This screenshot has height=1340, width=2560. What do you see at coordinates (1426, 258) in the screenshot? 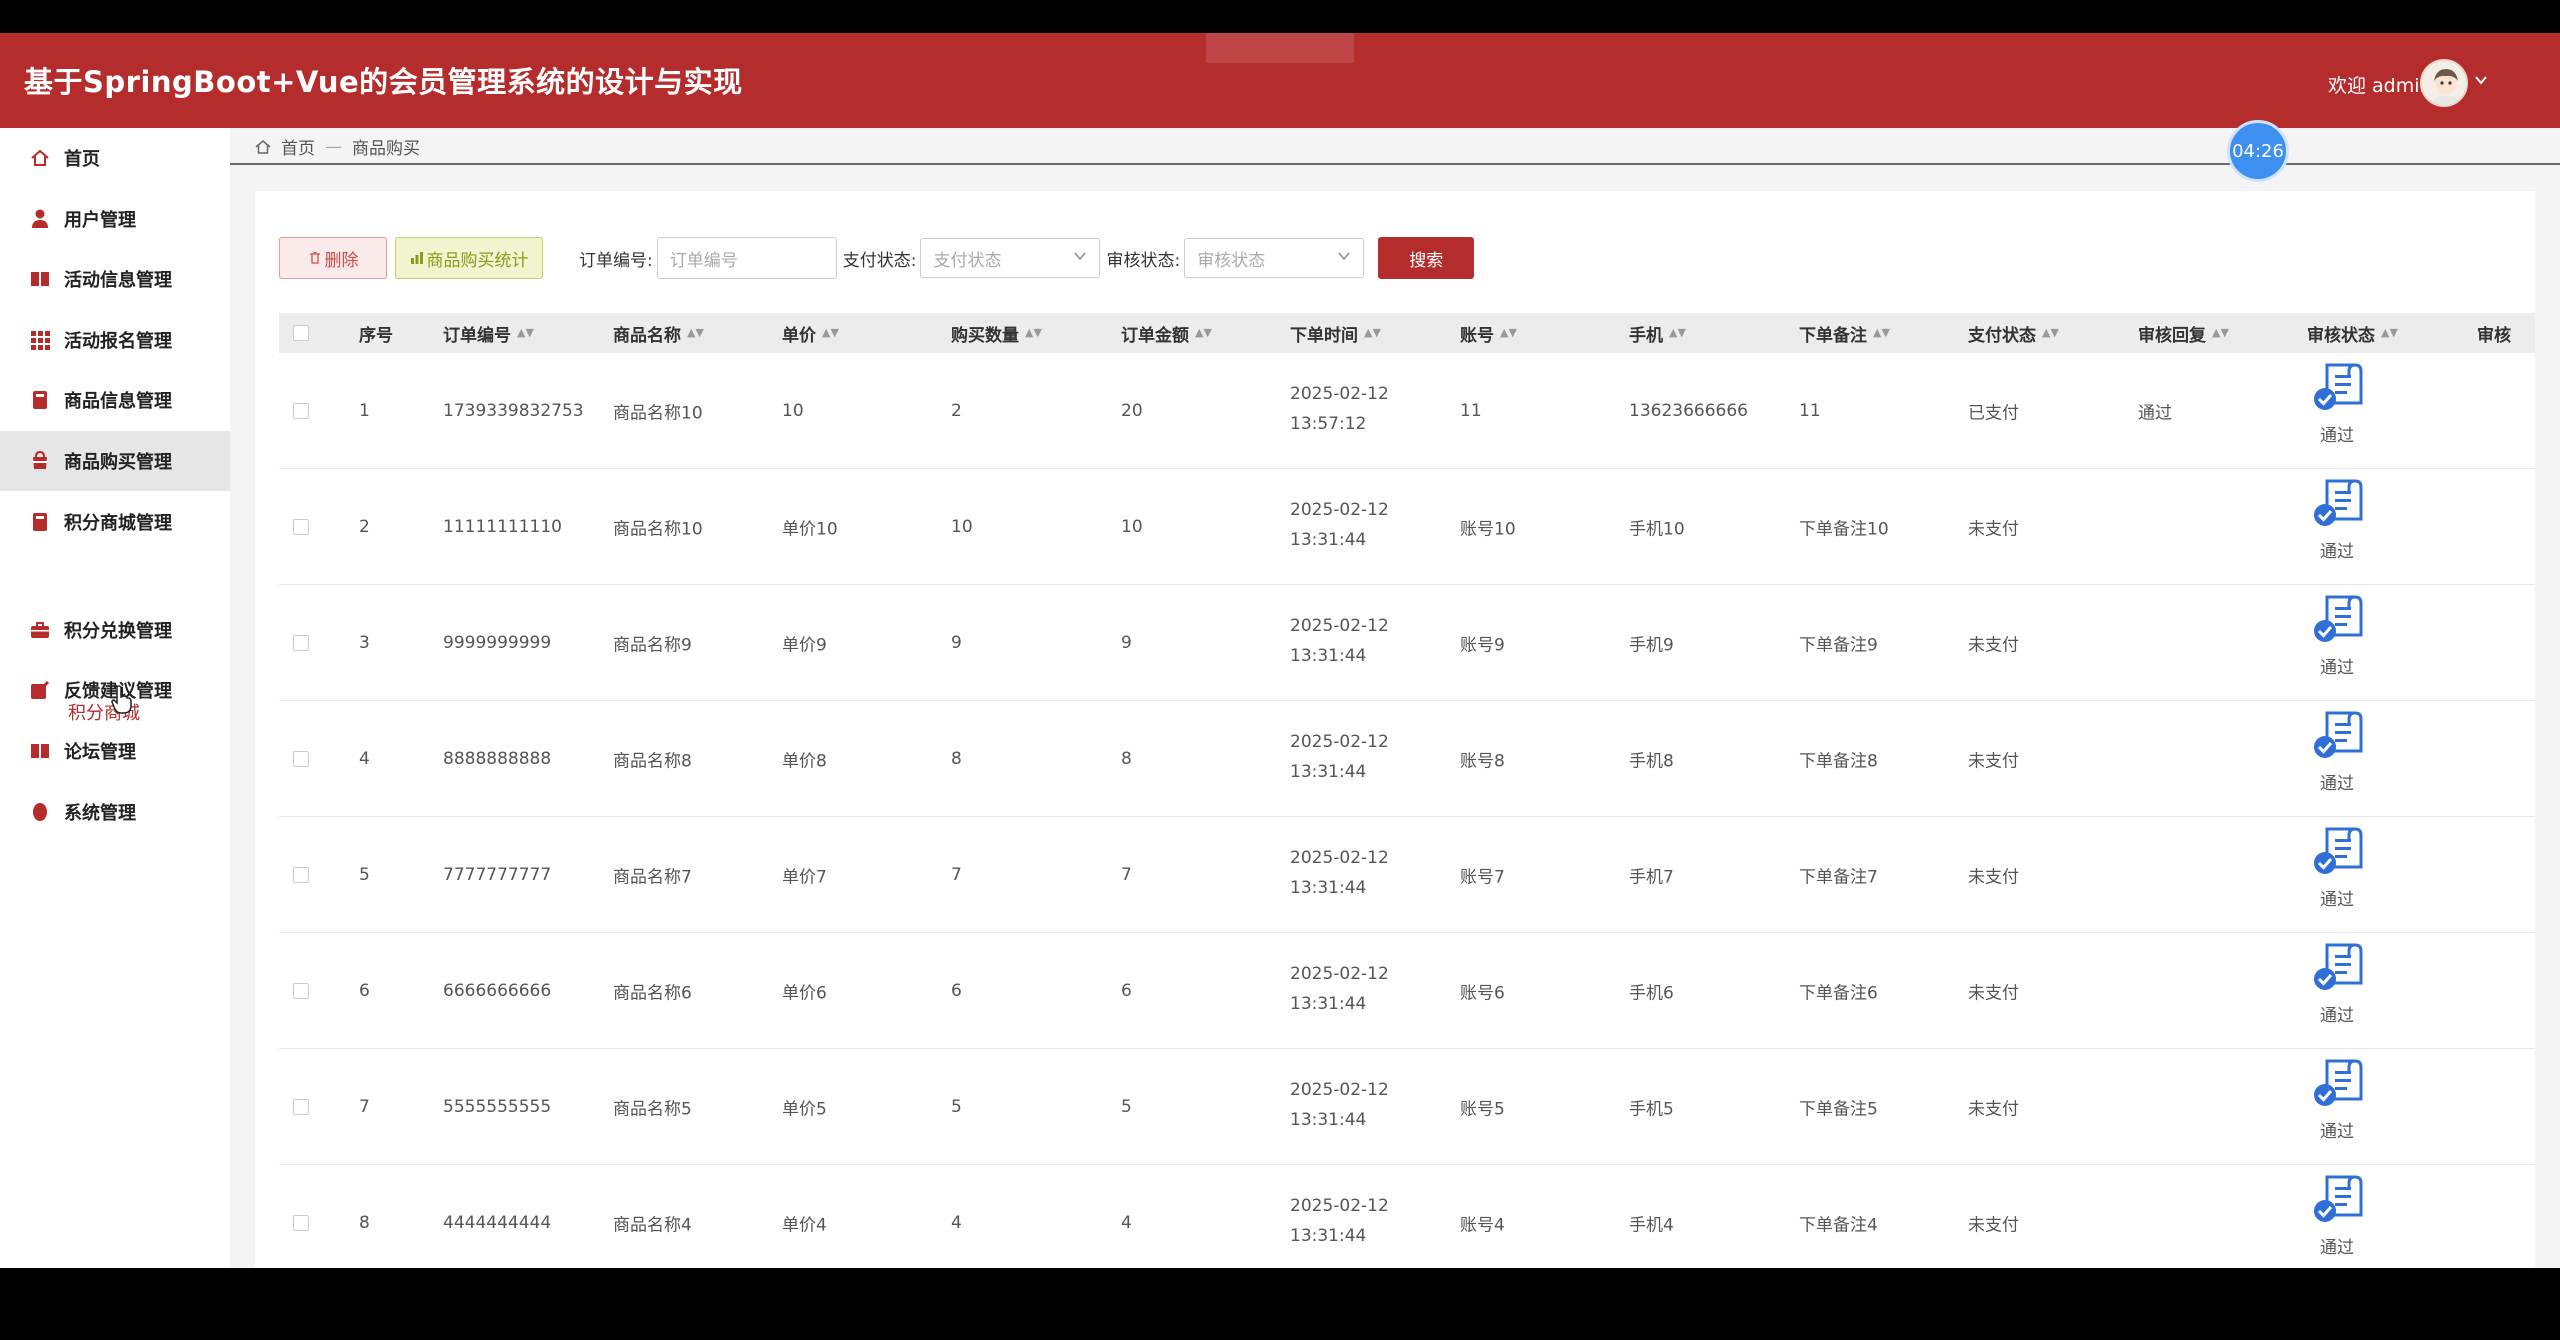
I see `search-button: 搜索` at bounding box center [1426, 258].